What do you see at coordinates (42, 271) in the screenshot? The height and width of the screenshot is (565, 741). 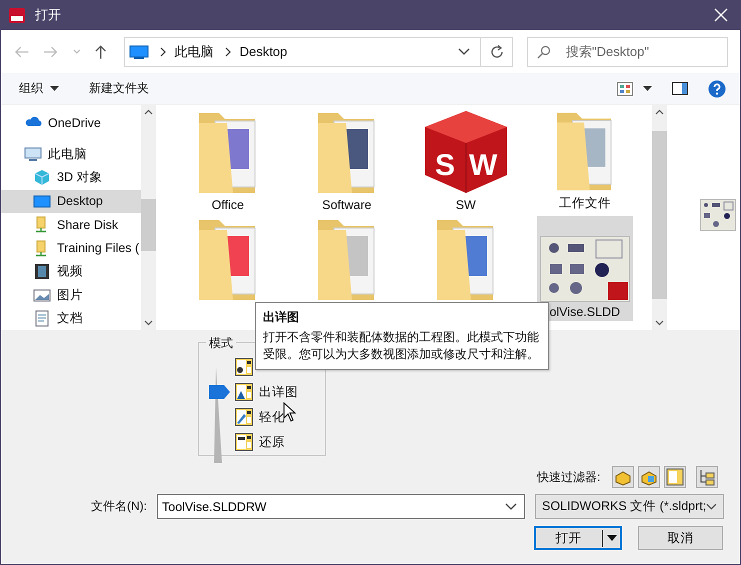 I see `film-icon` at bounding box center [42, 271].